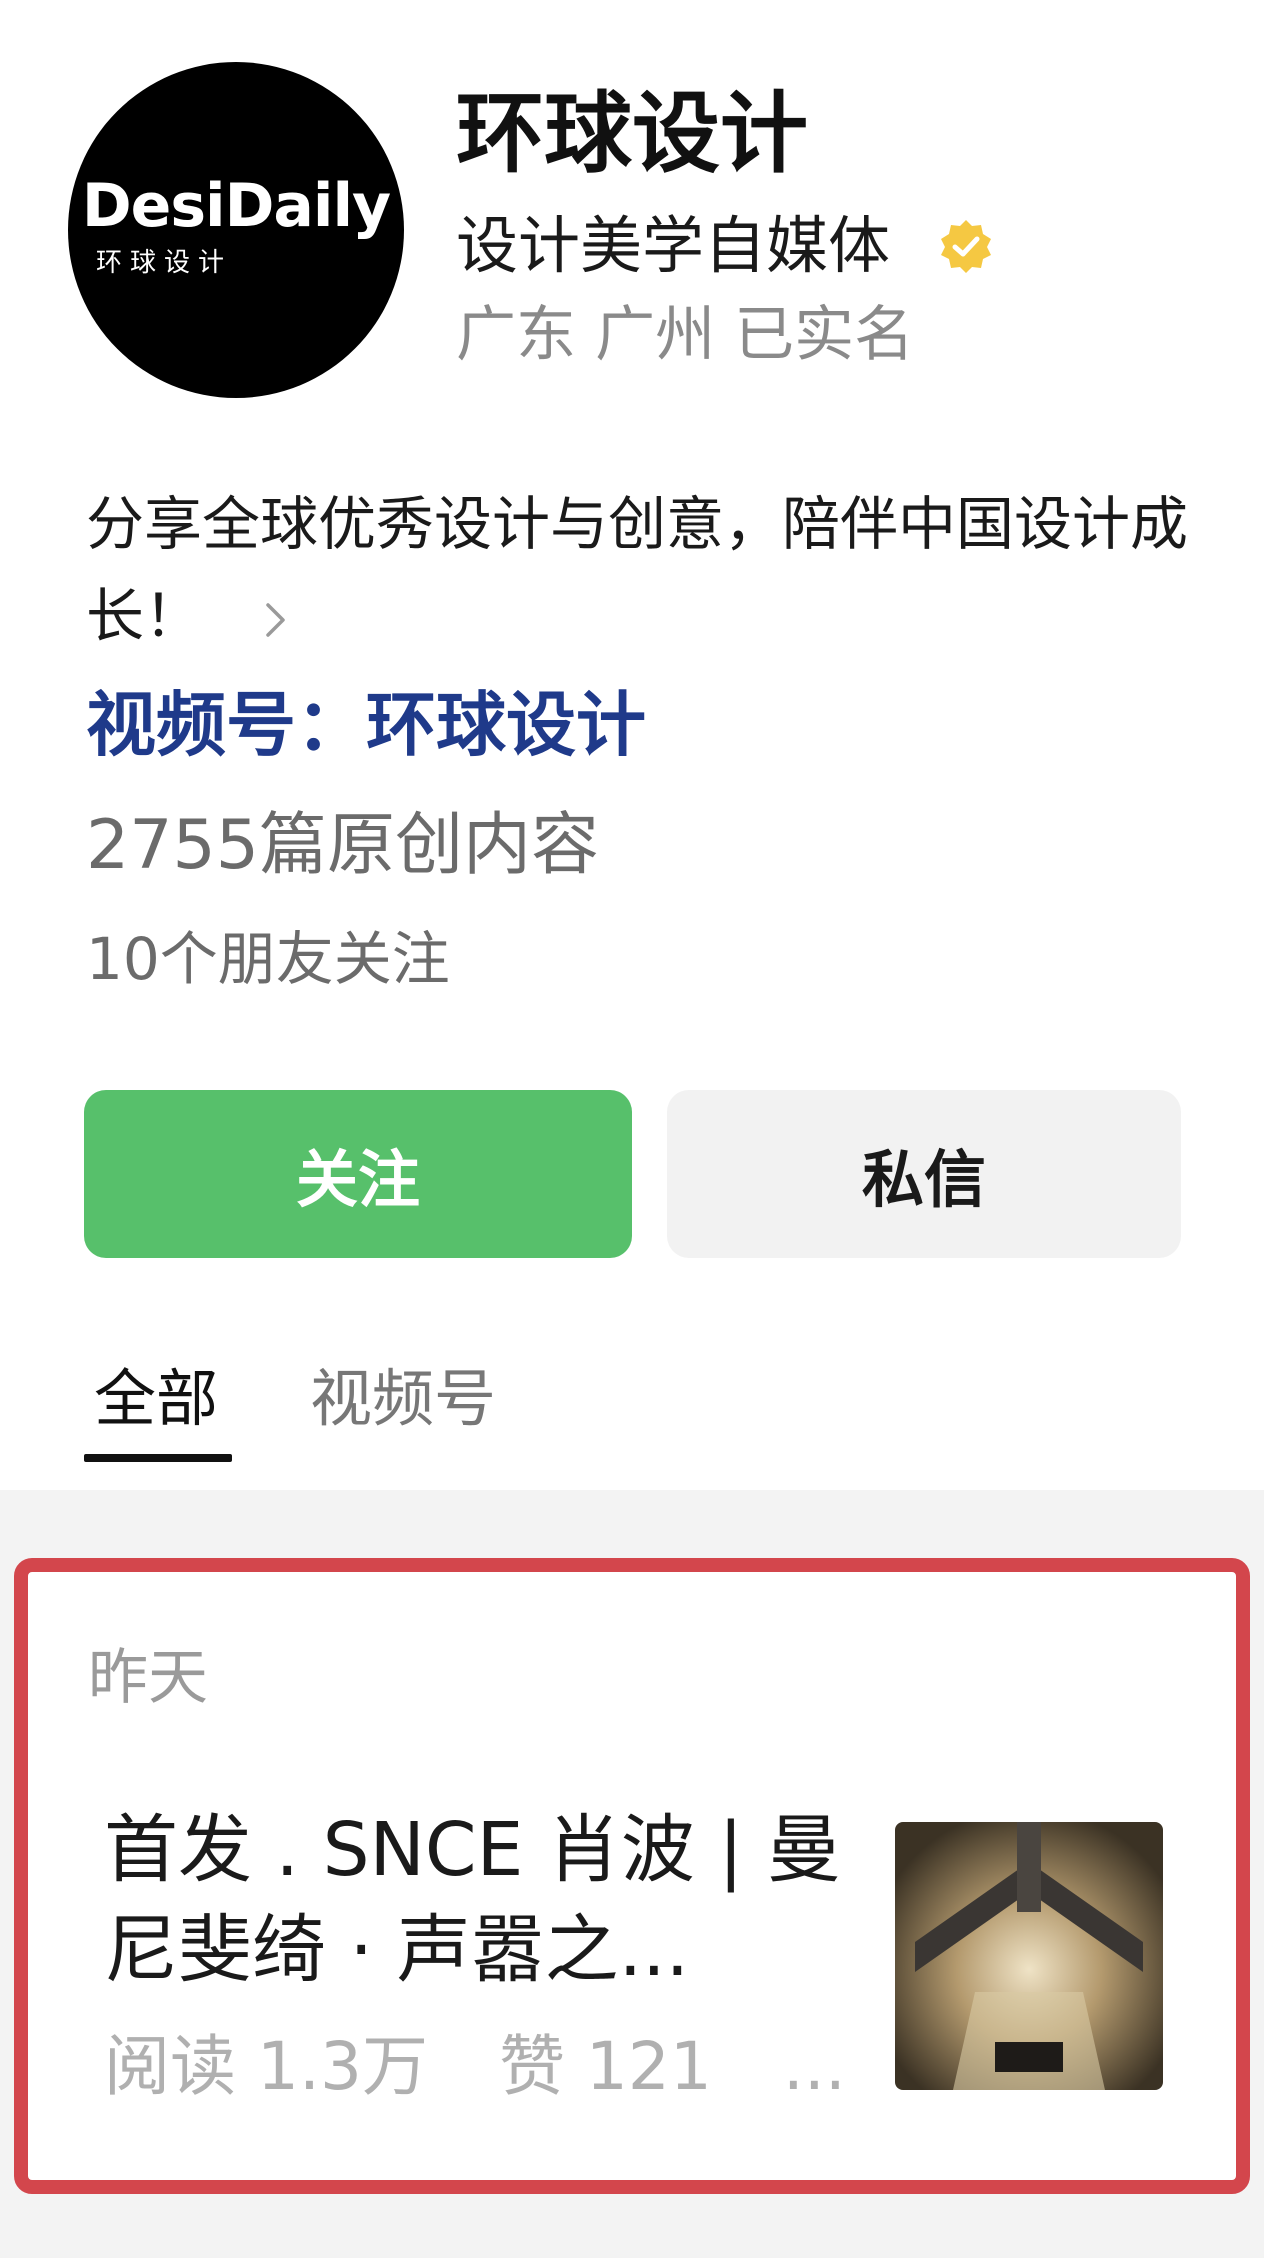 The width and height of the screenshot is (1264, 2258). I want to click on tab-all: 全部, so click(156, 1399).